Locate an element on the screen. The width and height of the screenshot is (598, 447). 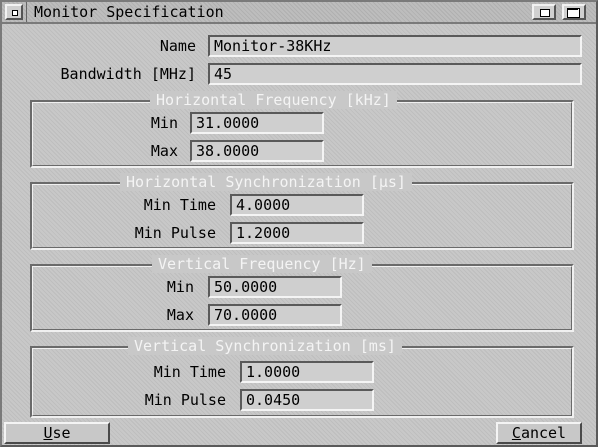
cancel-button-label: ancel is located at coordinates (543, 433).